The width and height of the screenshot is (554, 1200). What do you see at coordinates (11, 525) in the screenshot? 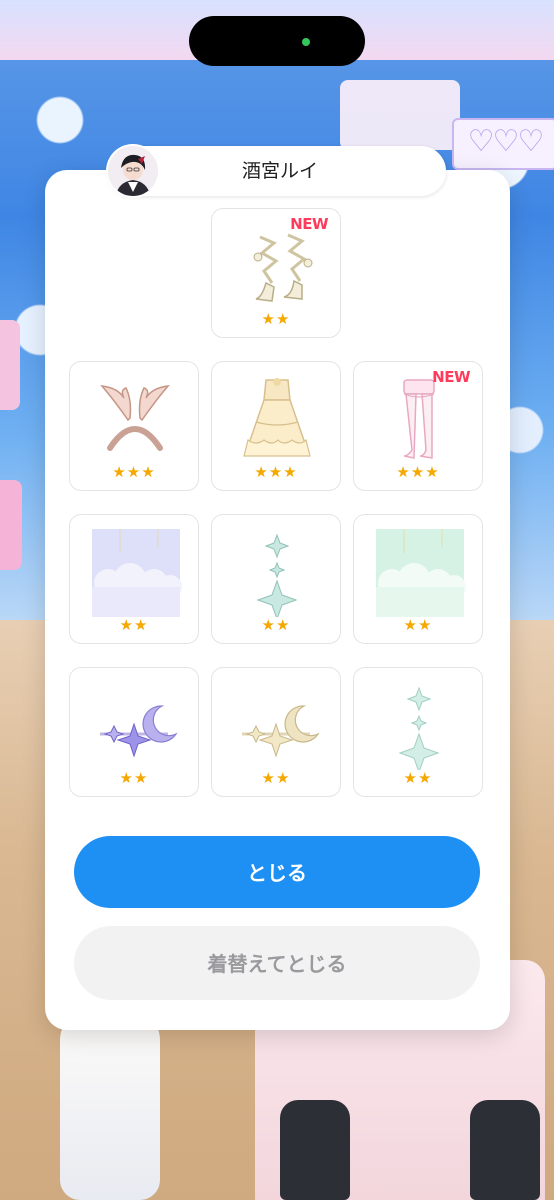
I see `stage-panel-left` at bounding box center [11, 525].